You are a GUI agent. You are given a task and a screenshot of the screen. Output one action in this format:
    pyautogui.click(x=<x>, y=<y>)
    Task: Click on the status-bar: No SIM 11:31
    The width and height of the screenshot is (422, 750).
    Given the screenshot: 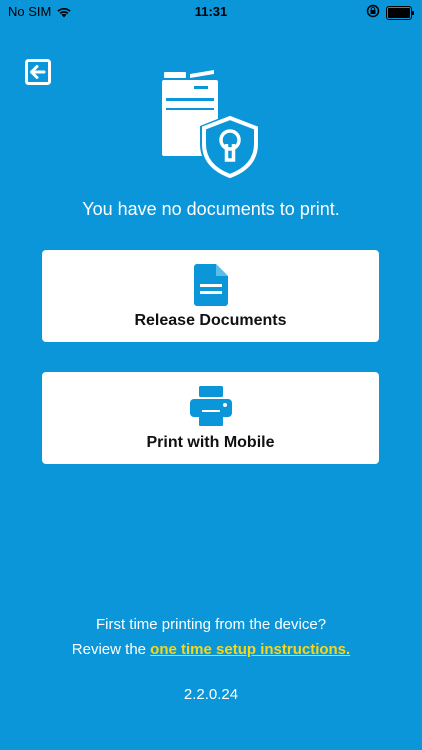 What is the action you would take?
    pyautogui.click(x=211, y=11)
    